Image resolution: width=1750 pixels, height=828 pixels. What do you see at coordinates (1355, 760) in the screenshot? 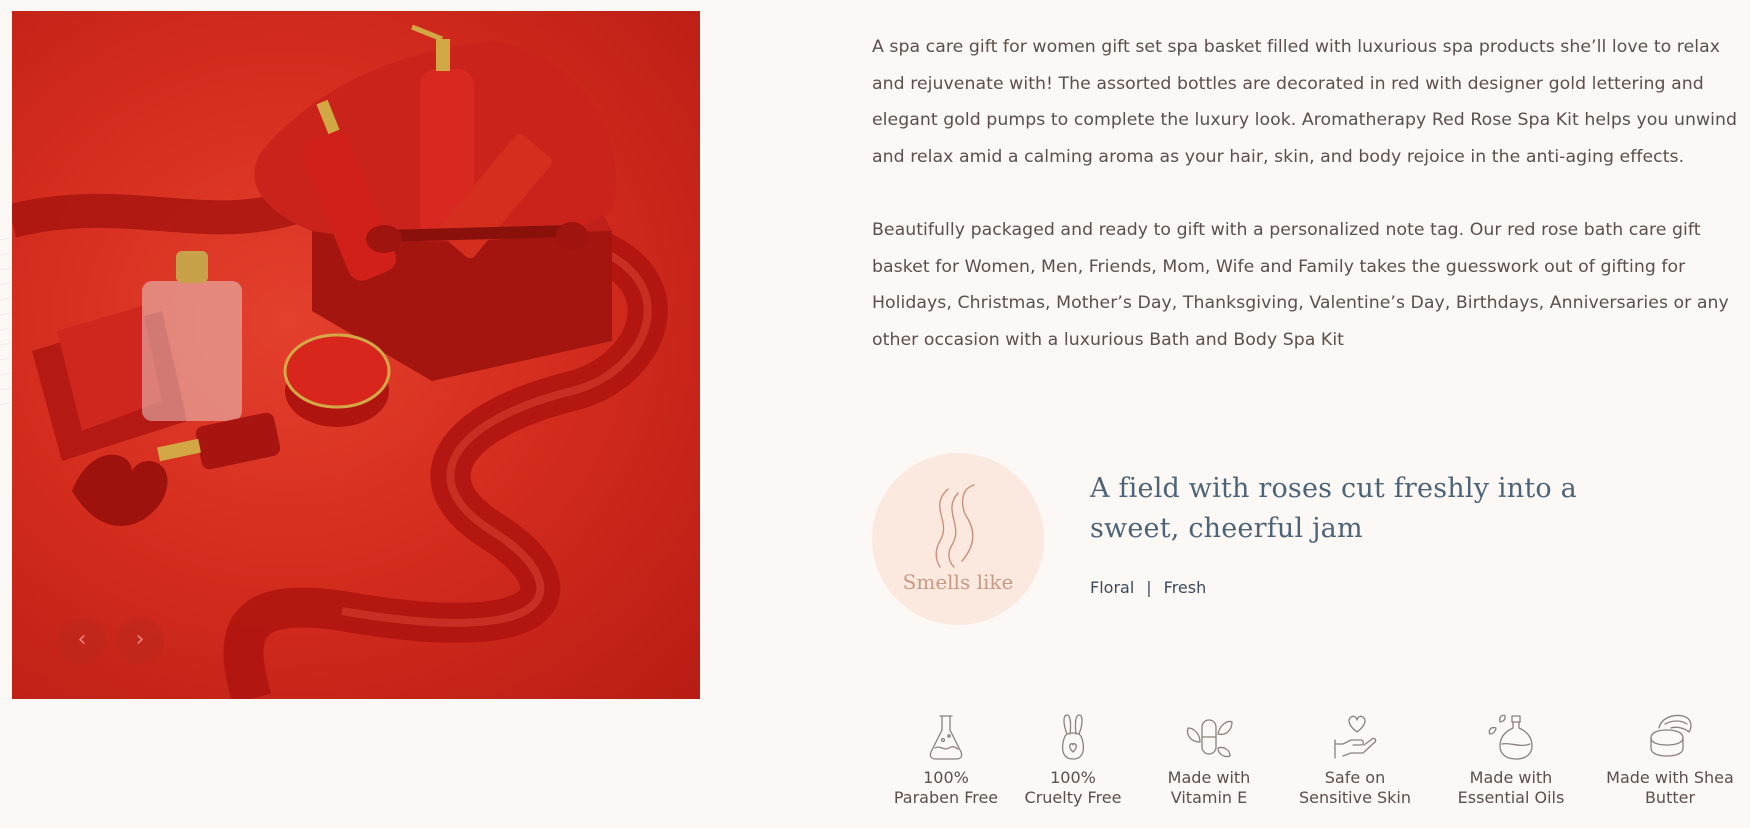
I see `feature-sensitive-skin: Safe on Sensitive Skin` at bounding box center [1355, 760].